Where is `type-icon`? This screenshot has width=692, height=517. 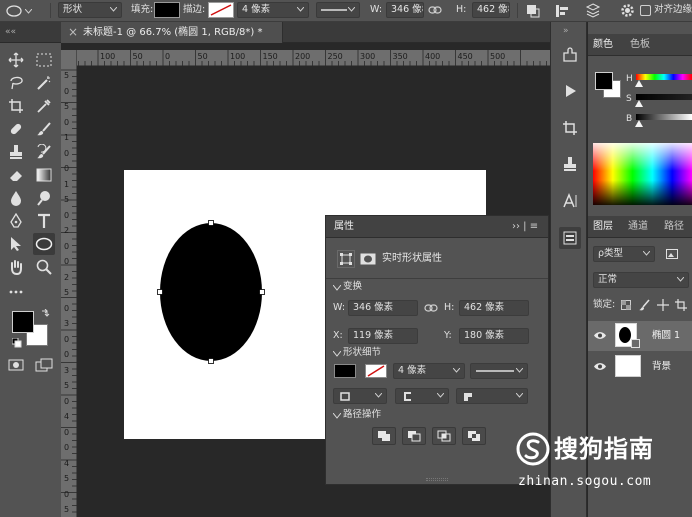 type-icon is located at coordinates (44, 220).